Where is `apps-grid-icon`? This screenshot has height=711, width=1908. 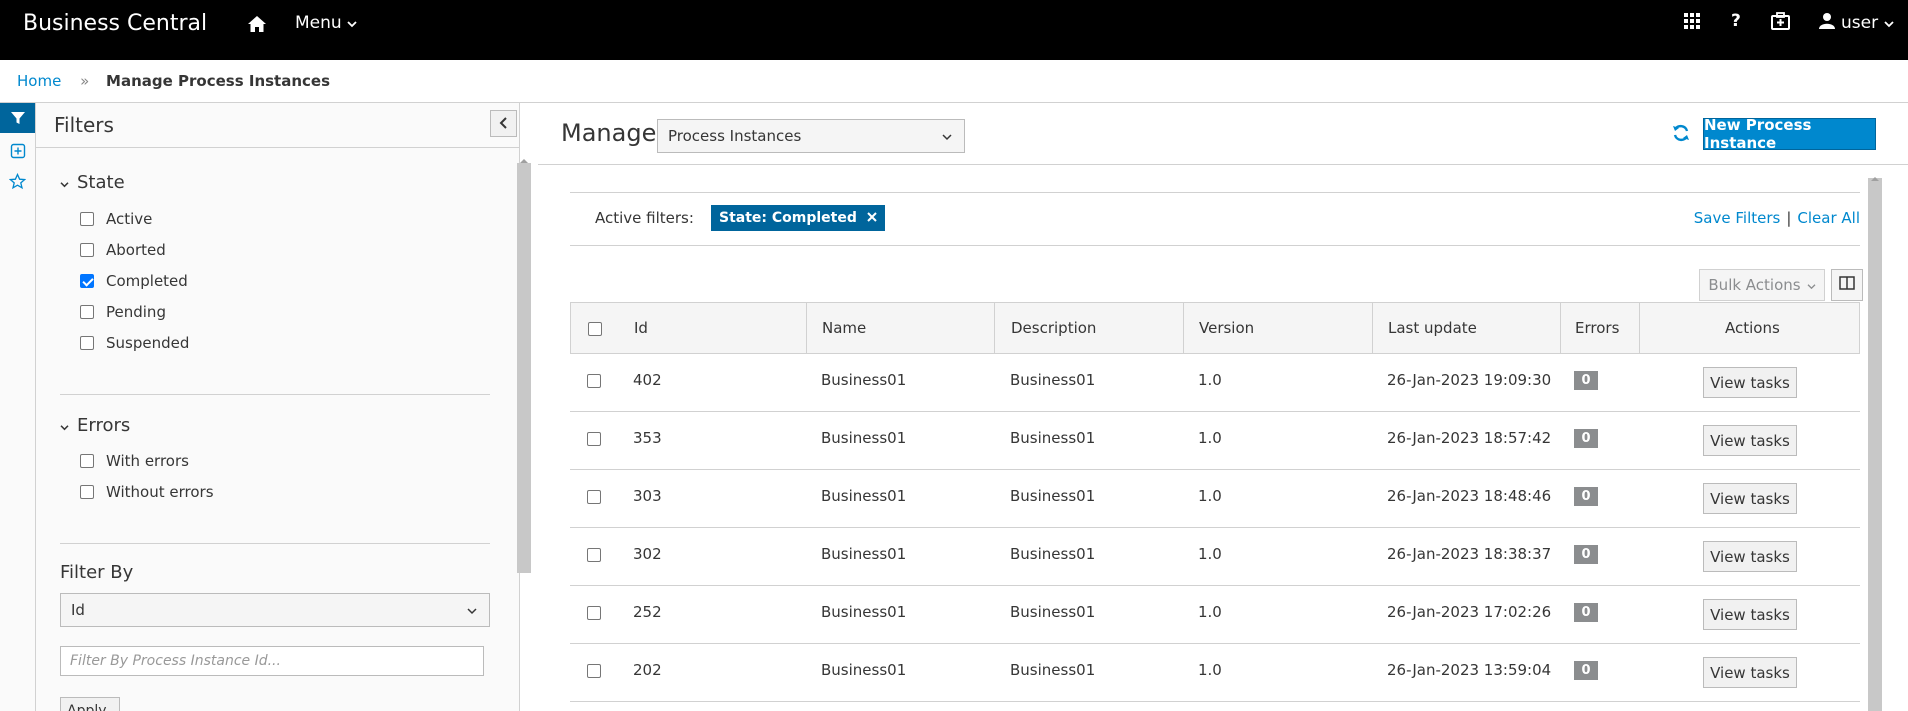 apps-grid-icon is located at coordinates (1692, 23).